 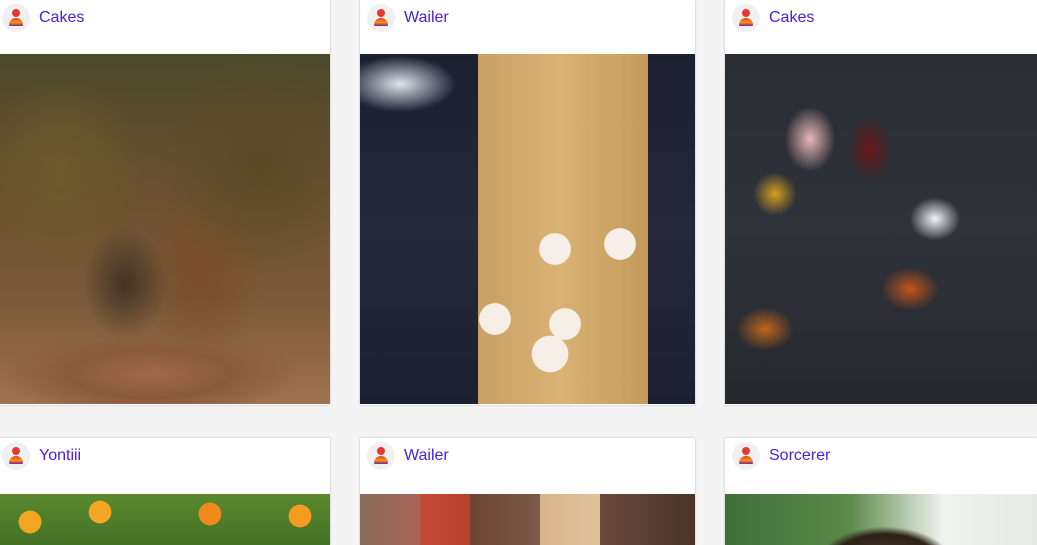 I want to click on post-card: Wailer, so click(x=527, y=491).